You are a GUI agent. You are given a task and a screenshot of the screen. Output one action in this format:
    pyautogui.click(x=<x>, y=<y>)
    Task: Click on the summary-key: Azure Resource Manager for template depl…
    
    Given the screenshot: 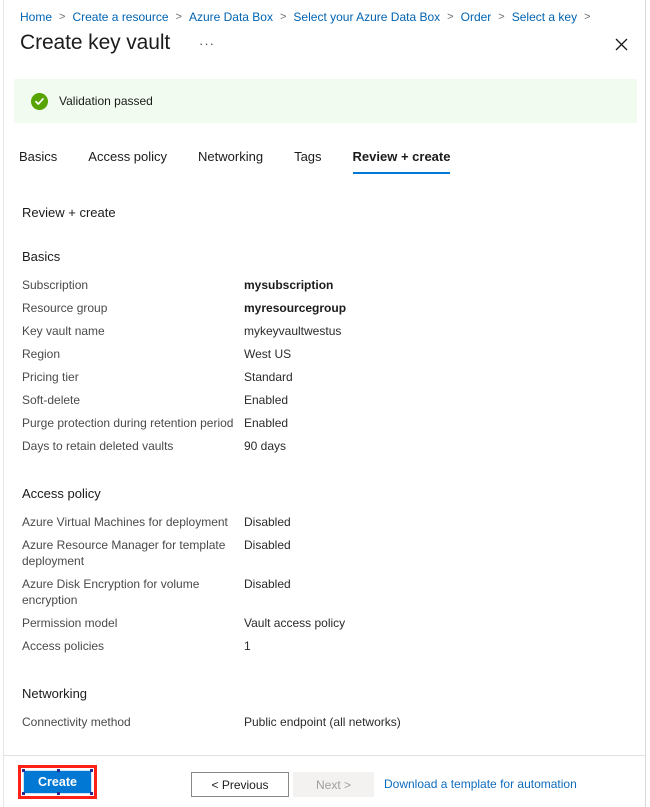 What is the action you would take?
    pyautogui.click(x=124, y=553)
    